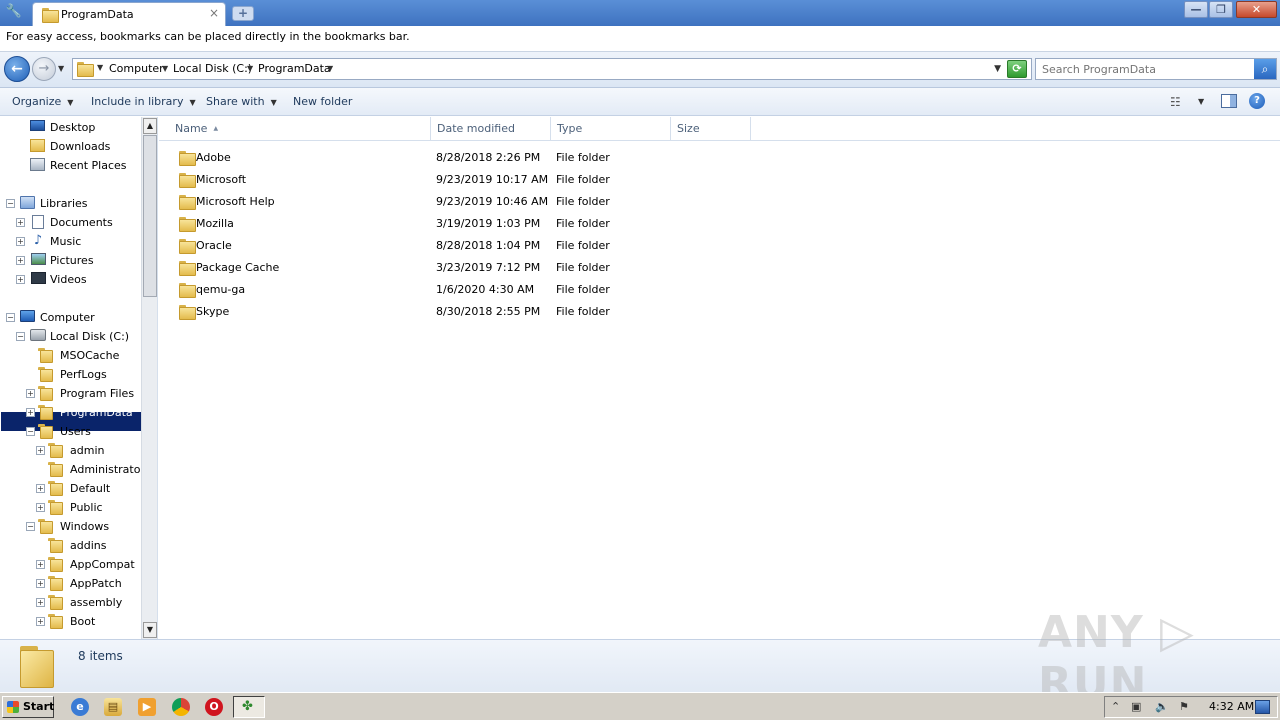  What do you see at coordinates (147, 707) in the screenshot?
I see `media-player-icon: ▶` at bounding box center [147, 707].